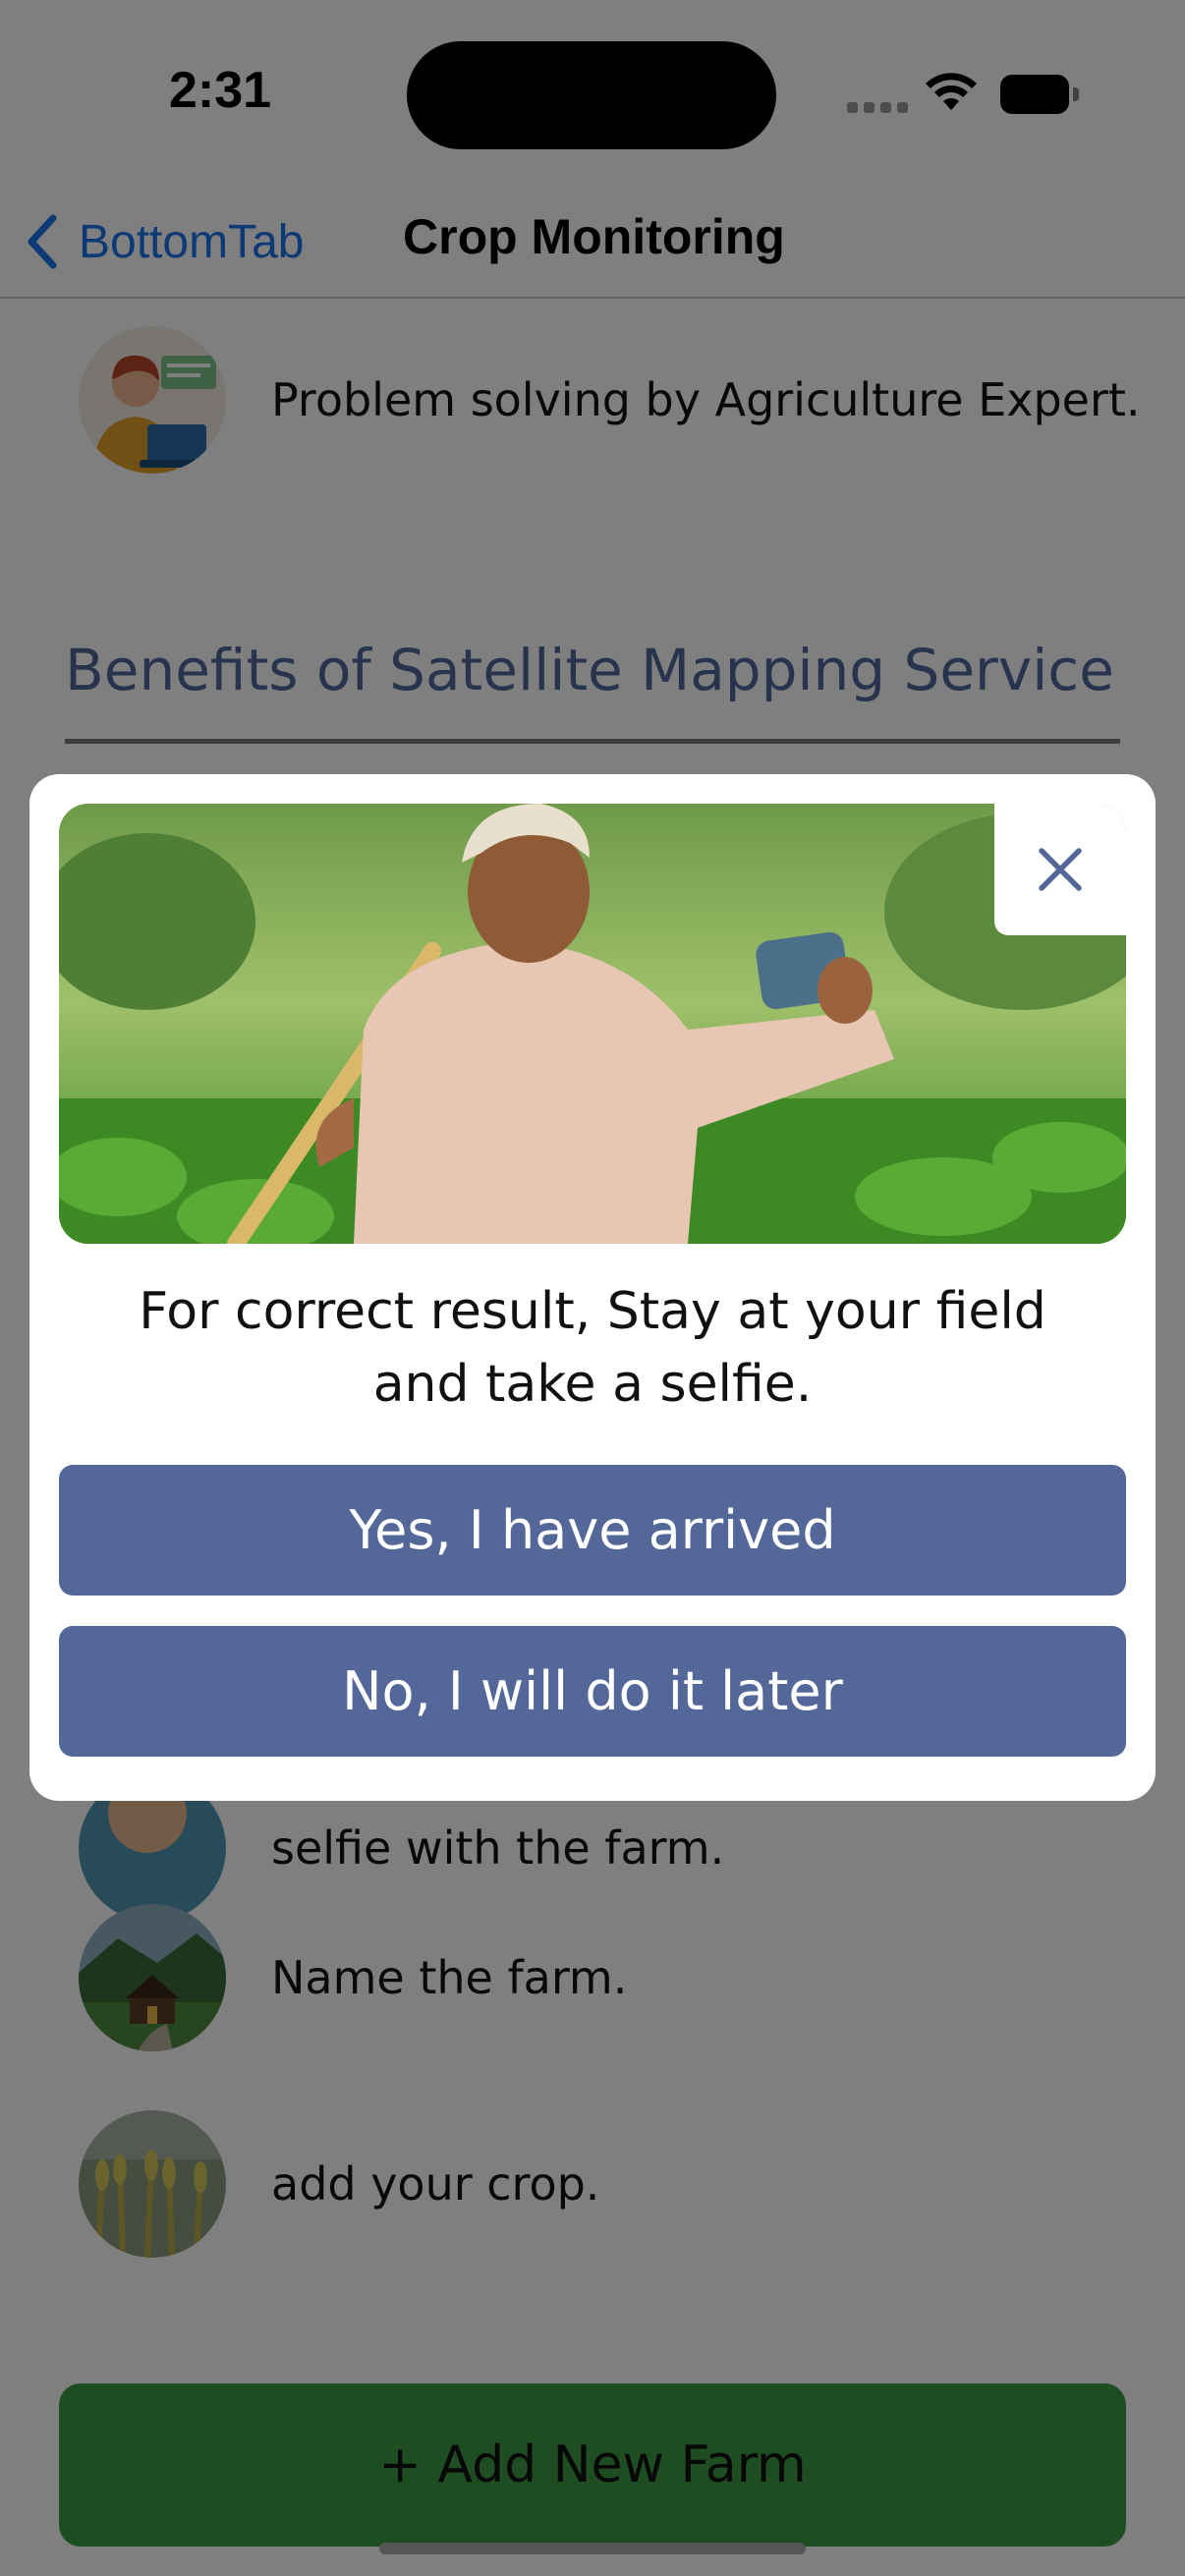  I want to click on close-button, so click(1060, 869).